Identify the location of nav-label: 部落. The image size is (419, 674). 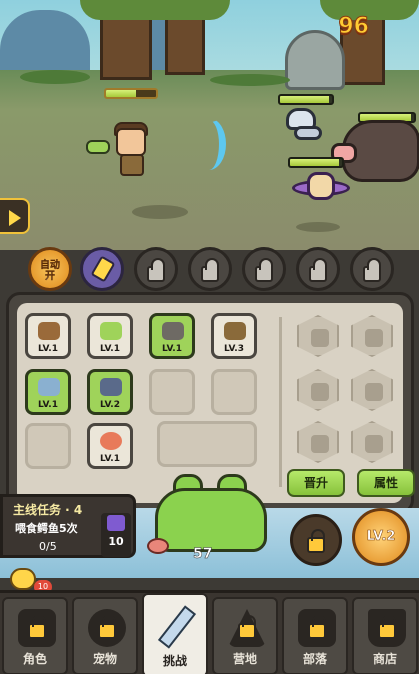
(314, 659).